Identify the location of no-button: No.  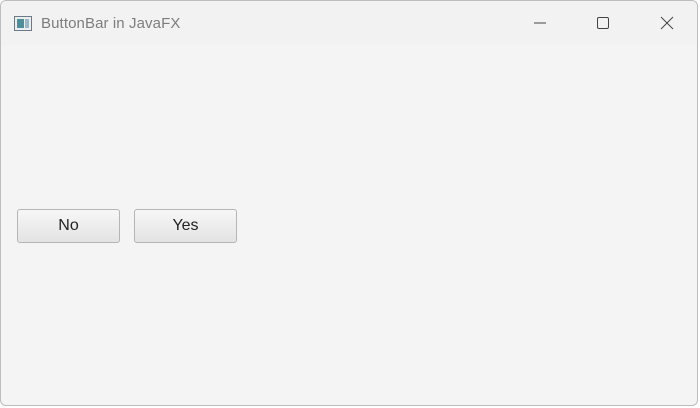
(68, 226).